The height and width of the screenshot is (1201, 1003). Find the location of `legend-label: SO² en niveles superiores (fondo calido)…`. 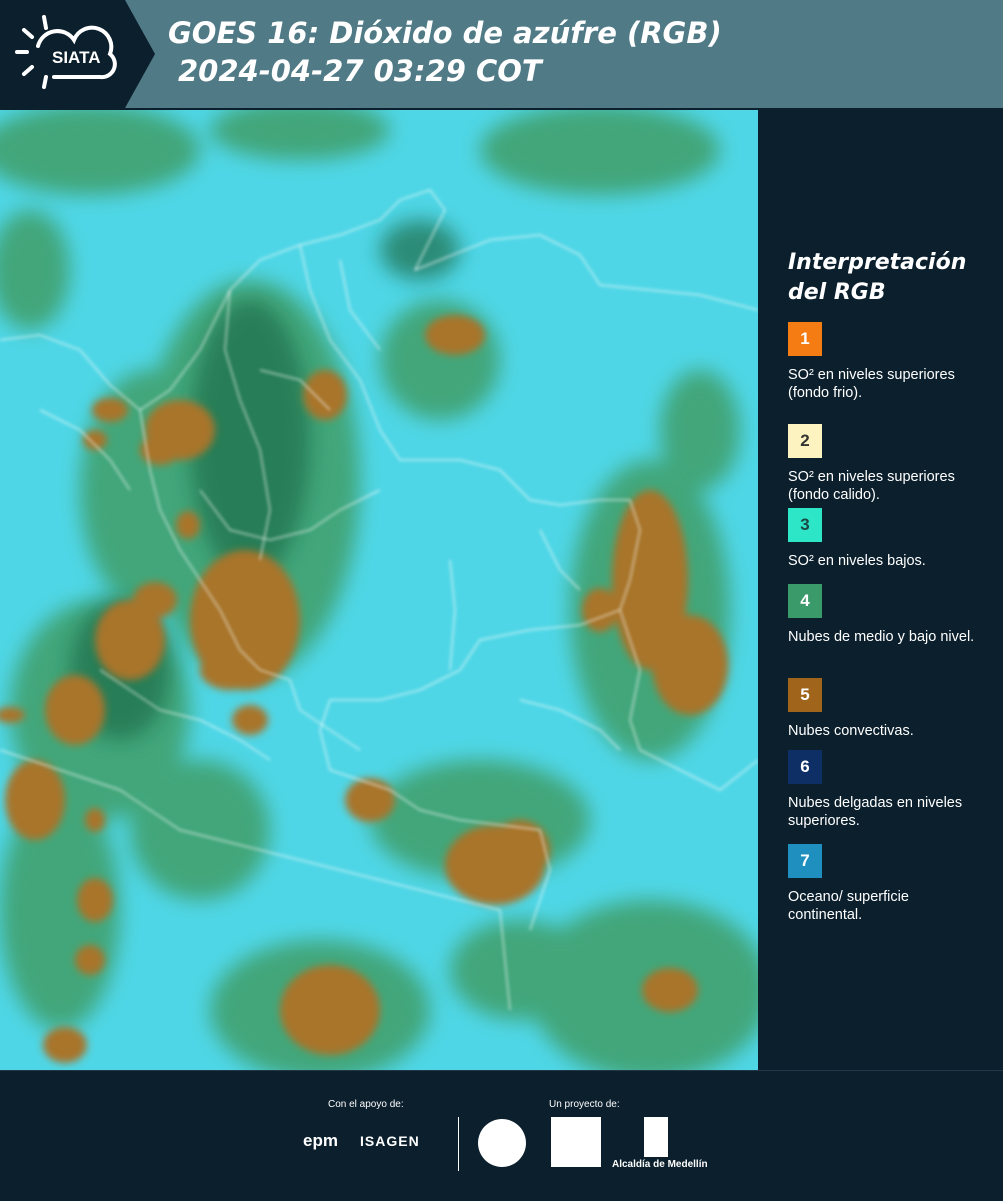

legend-label: SO² en niveles superiores (fondo calido)… is located at coordinates (871, 486).